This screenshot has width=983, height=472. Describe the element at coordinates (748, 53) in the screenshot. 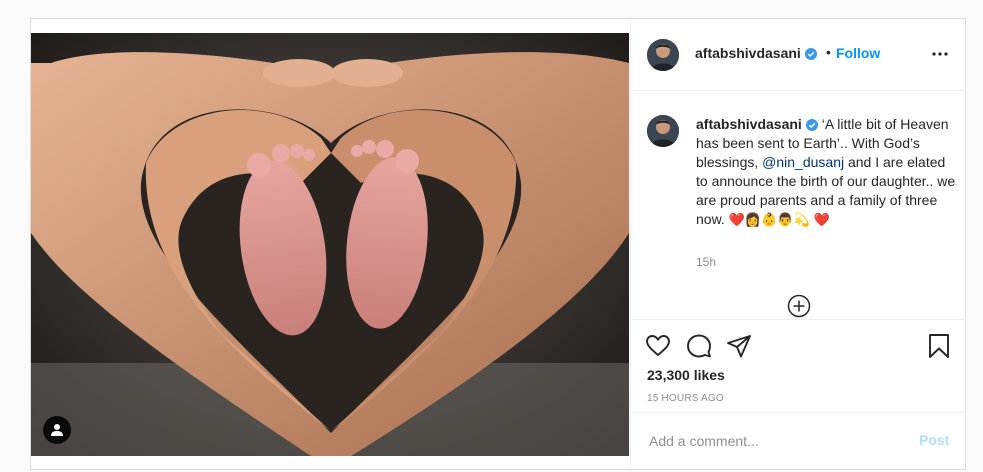

I see `header-username: aftabshivdasani` at that location.